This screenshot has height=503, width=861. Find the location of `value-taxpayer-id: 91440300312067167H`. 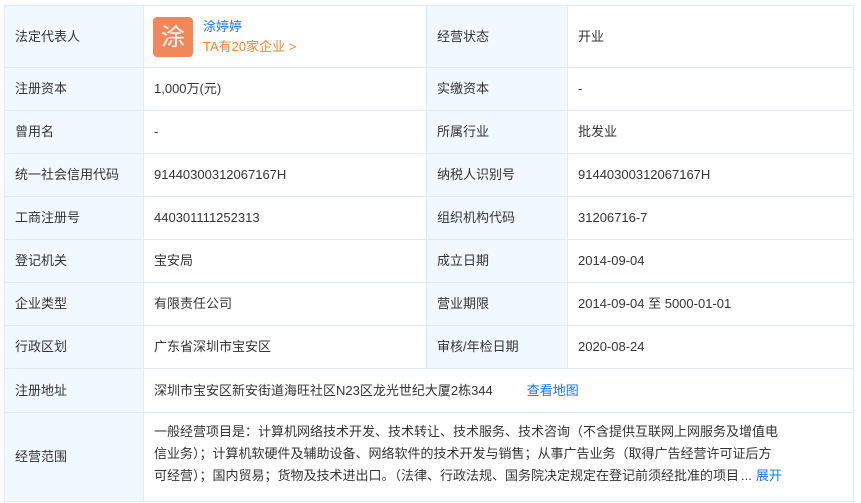

value-taxpayer-id: 91440300312067167H is located at coordinates (711, 175).